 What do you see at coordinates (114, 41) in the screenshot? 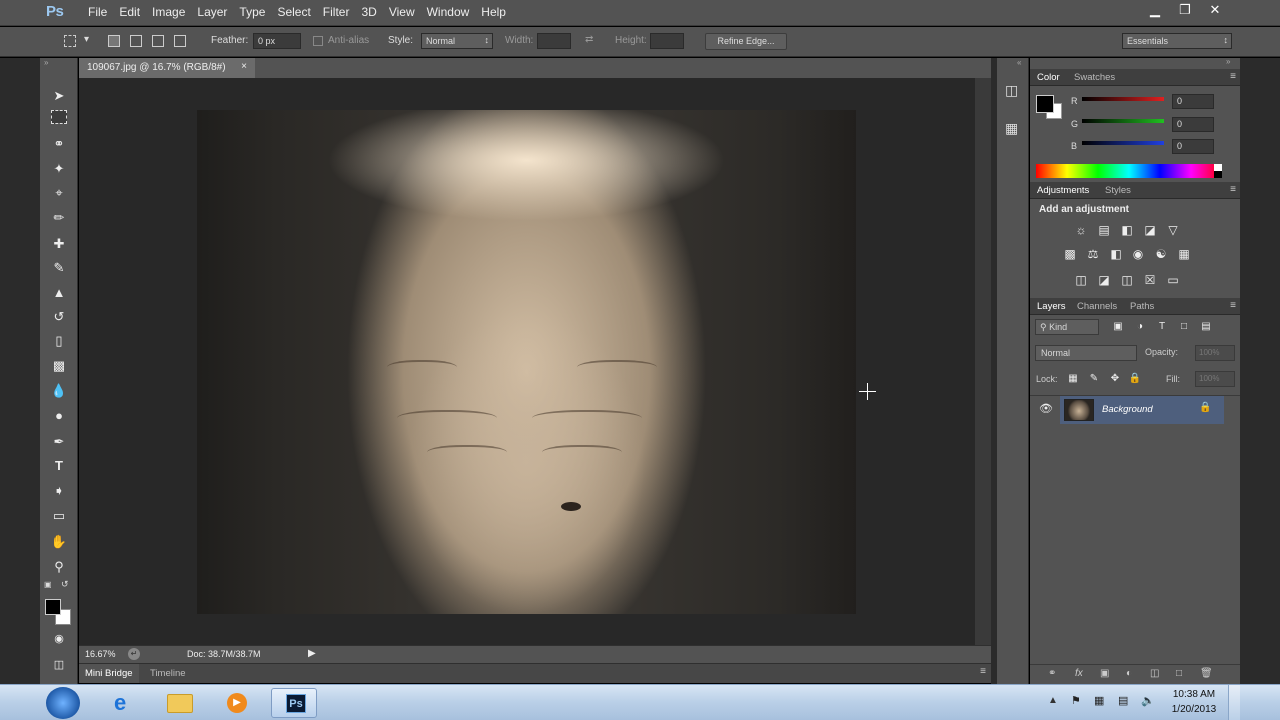
I see `new-selection-icon` at bounding box center [114, 41].